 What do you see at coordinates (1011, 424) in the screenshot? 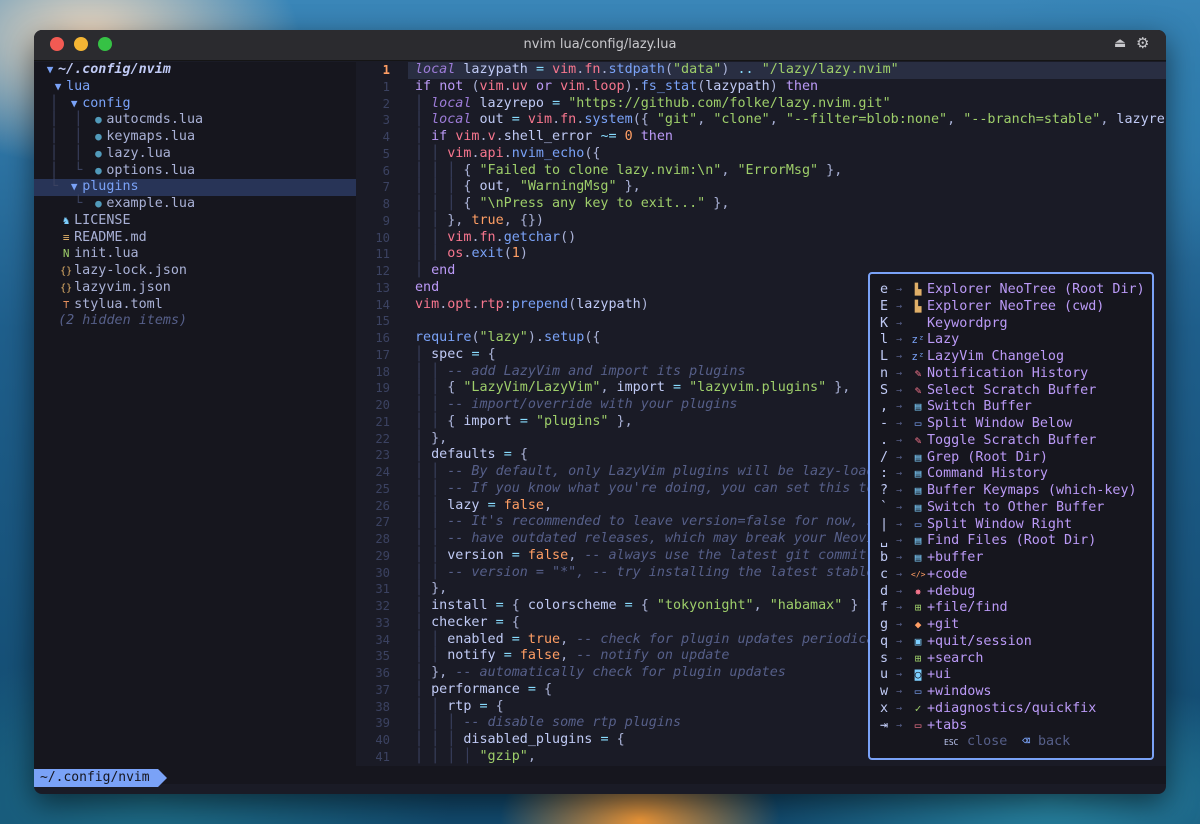
I see `which-key-item: - → ▭ Split Window Below` at bounding box center [1011, 424].